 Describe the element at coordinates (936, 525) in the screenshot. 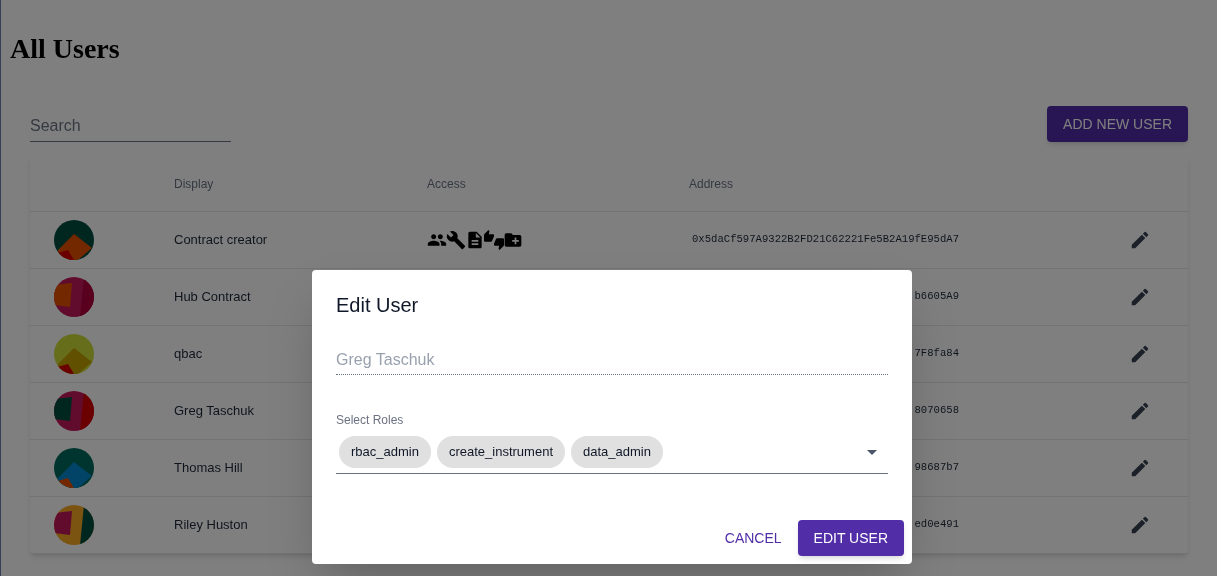

I see `address-text: ed0e491` at that location.